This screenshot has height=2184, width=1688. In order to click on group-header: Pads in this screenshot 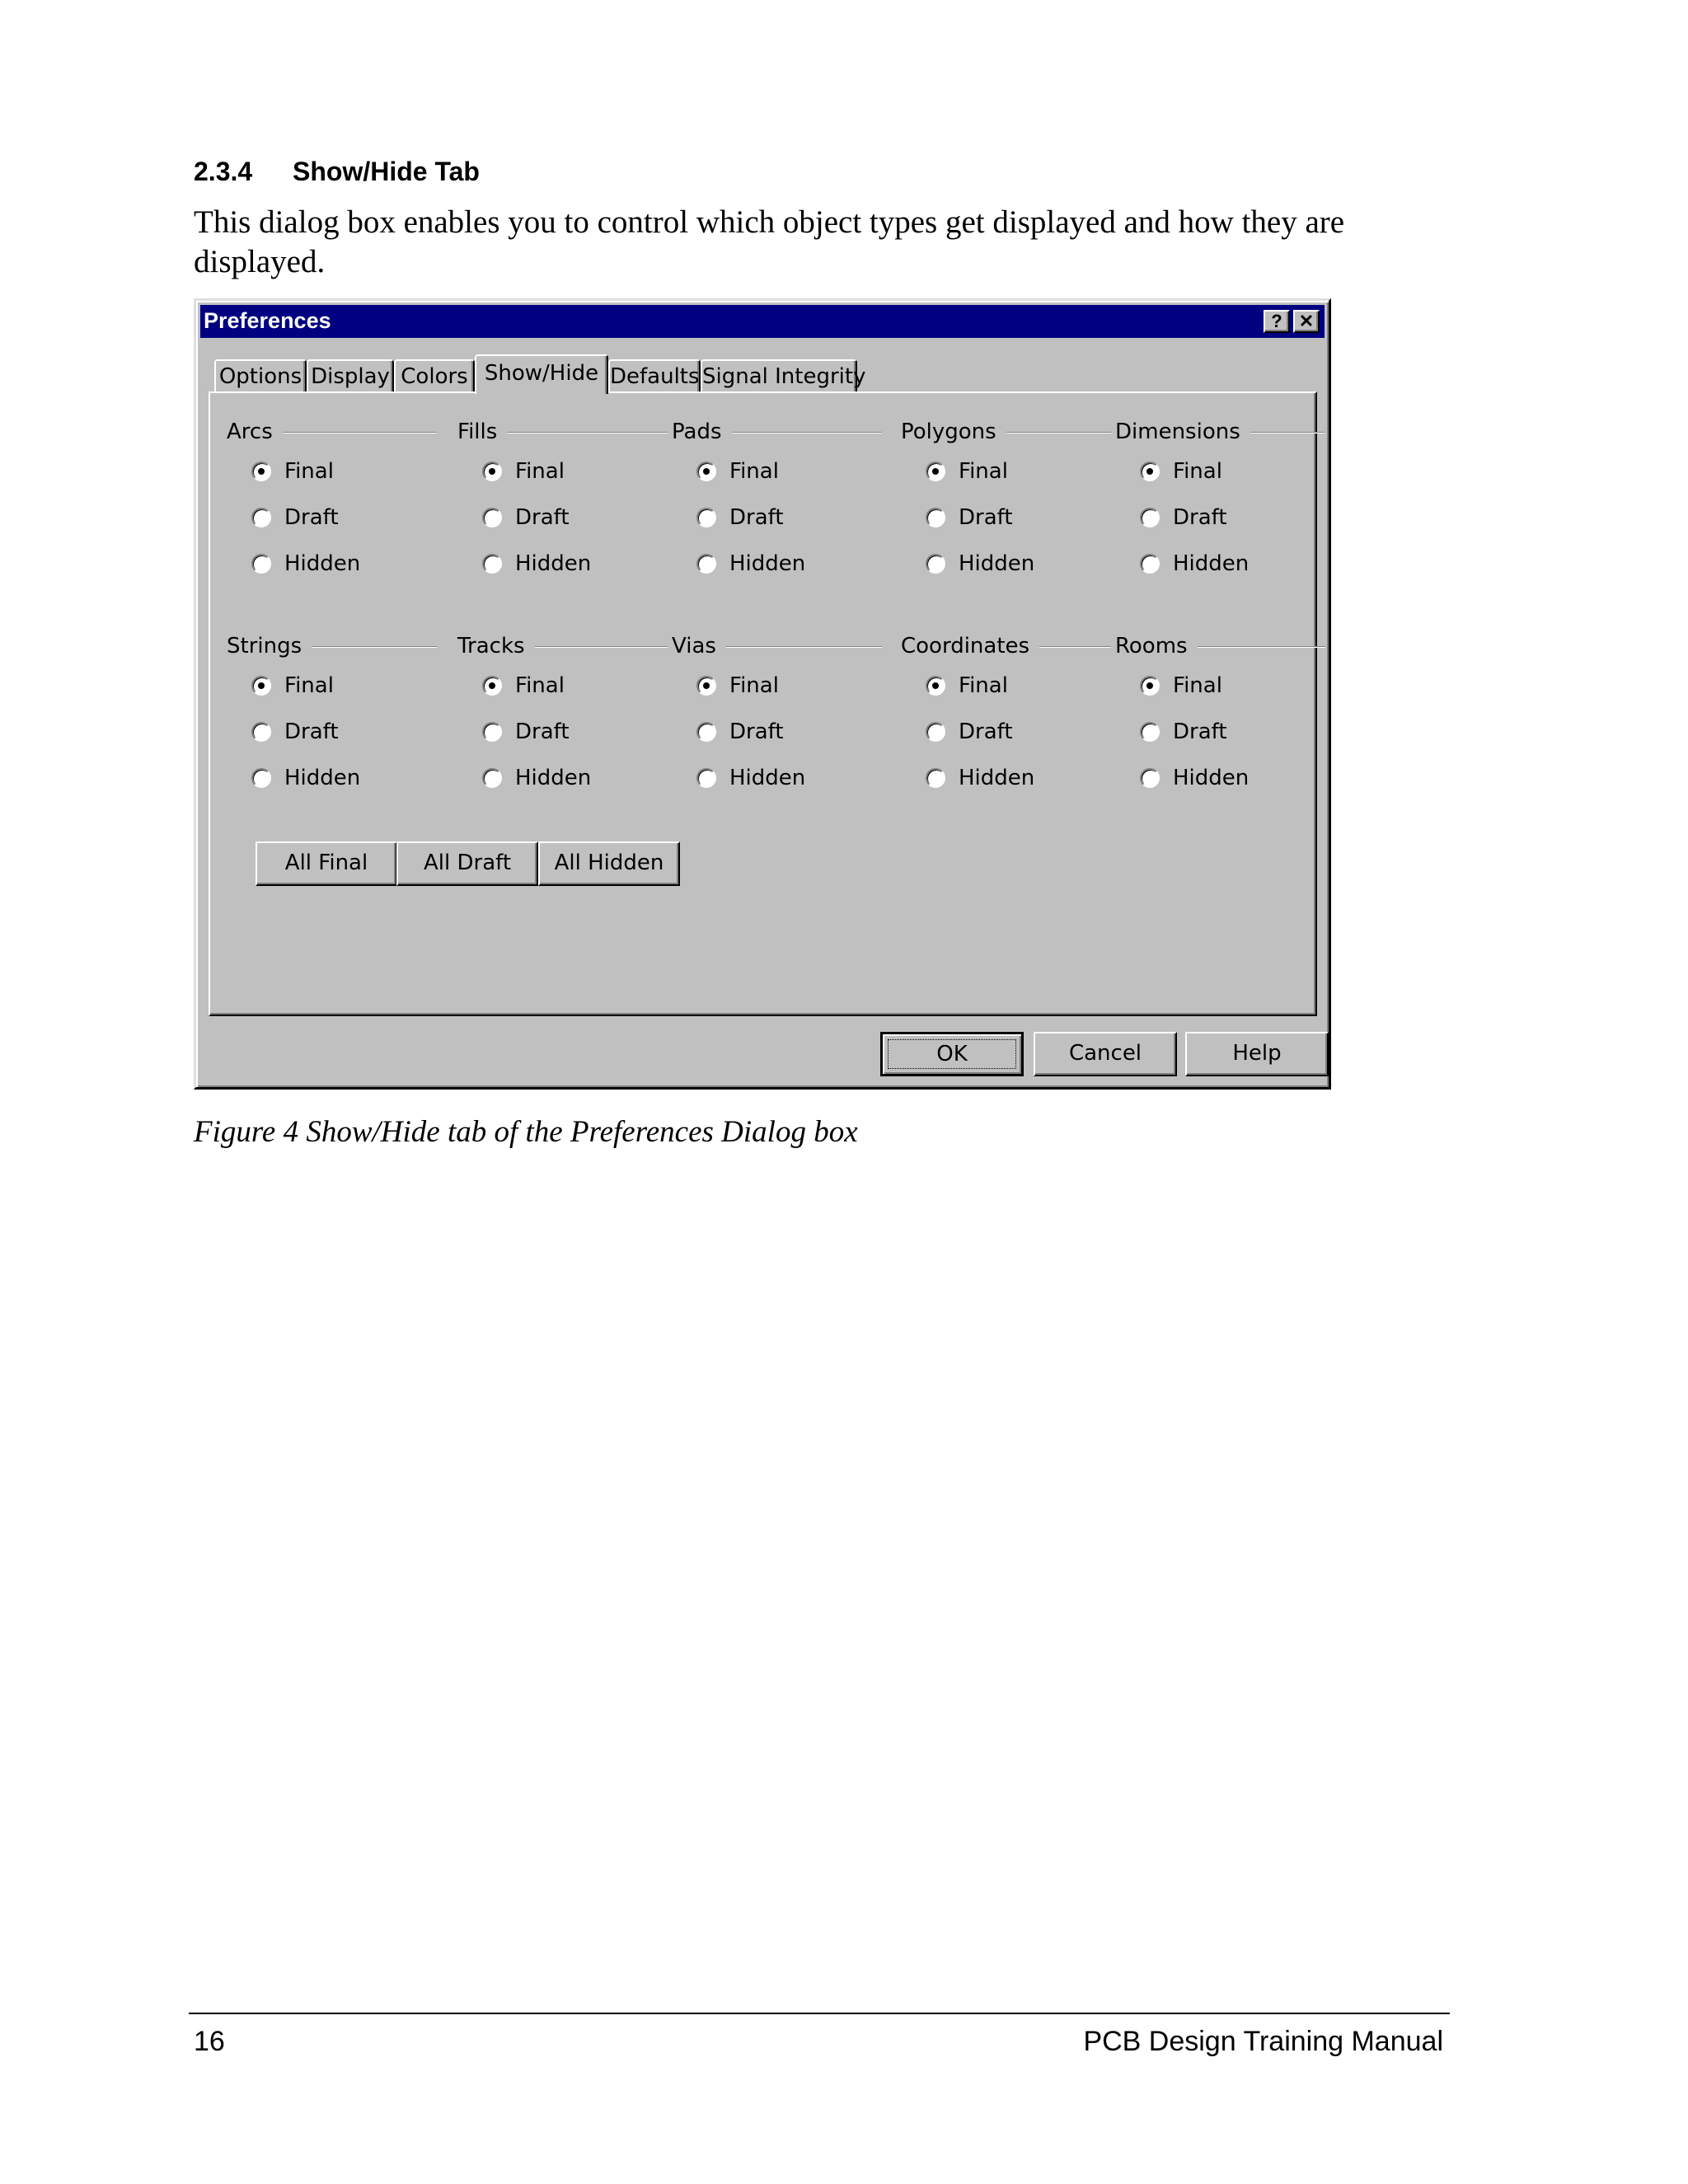, I will do `click(777, 432)`.